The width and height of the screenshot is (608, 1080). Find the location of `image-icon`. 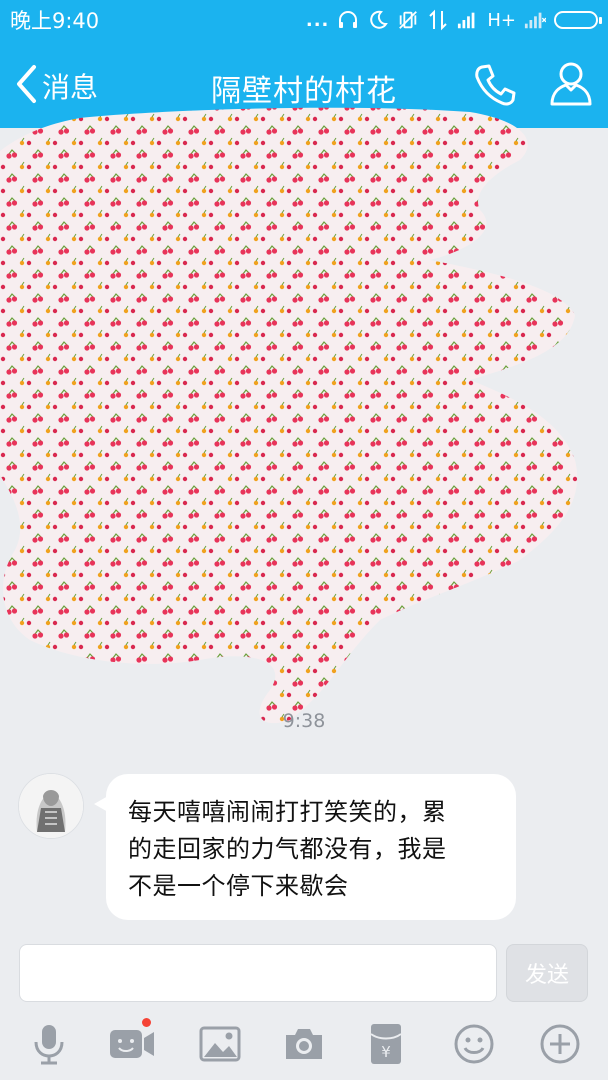

image-icon is located at coordinates (220, 1044).